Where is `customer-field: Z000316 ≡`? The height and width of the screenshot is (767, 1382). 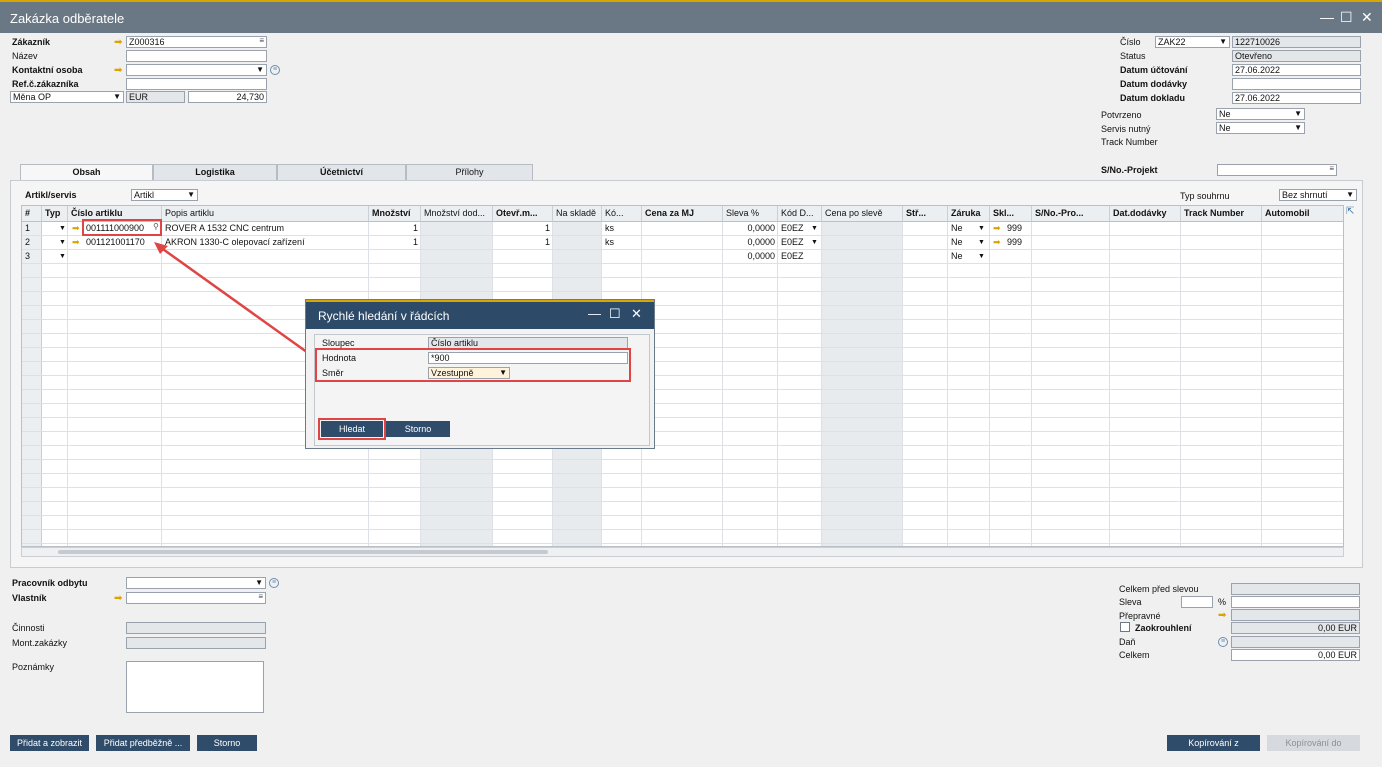
customer-field: Z000316 ≡ is located at coordinates (196, 42).